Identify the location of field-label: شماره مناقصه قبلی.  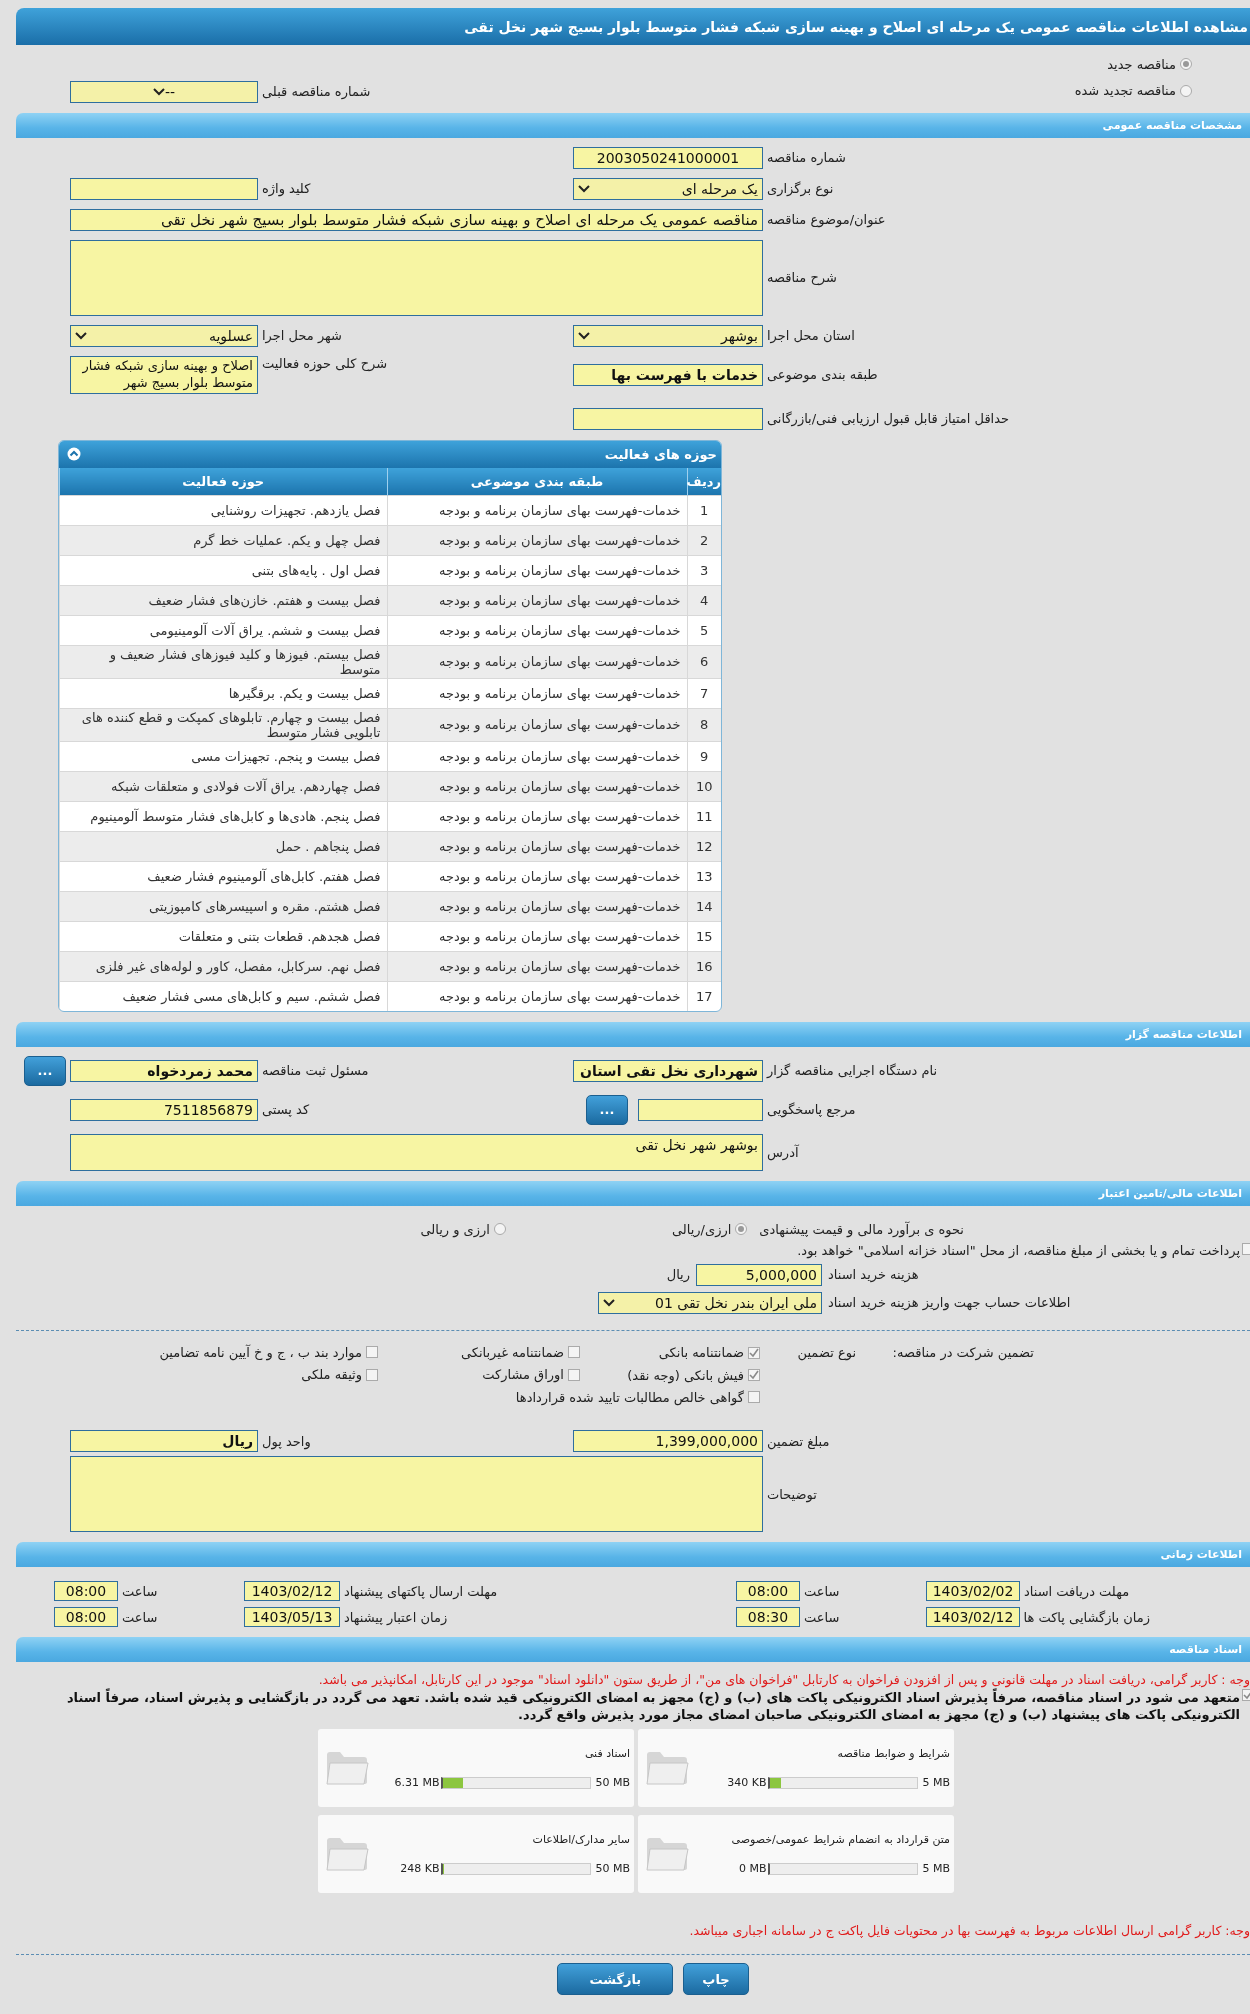
(317, 91).